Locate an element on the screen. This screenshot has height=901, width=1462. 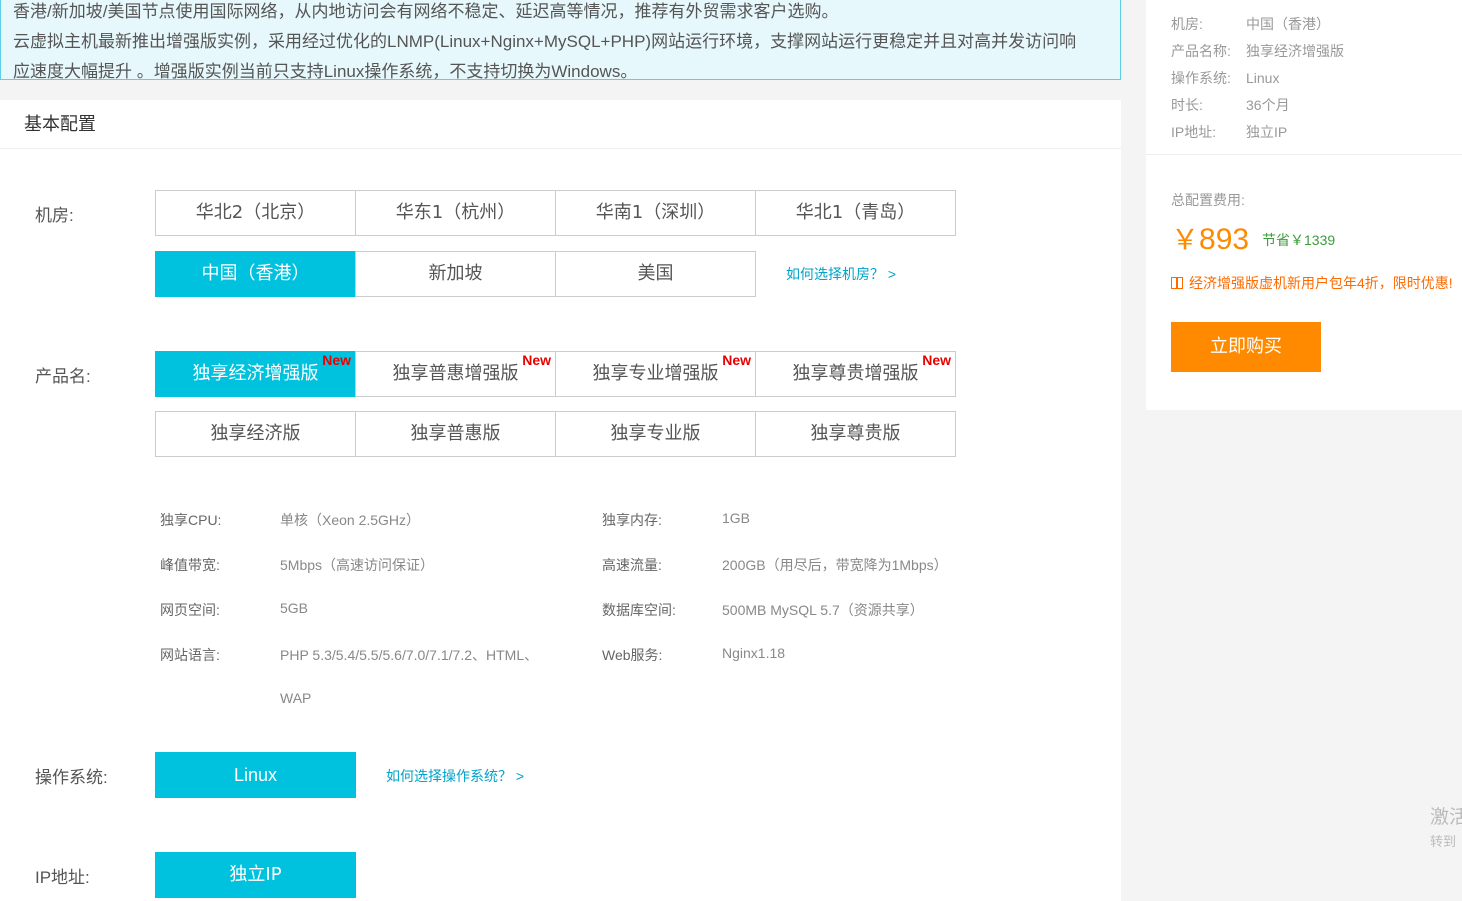
product-option-standard-plus: 独享普惠增强版 New is located at coordinates (455, 374).